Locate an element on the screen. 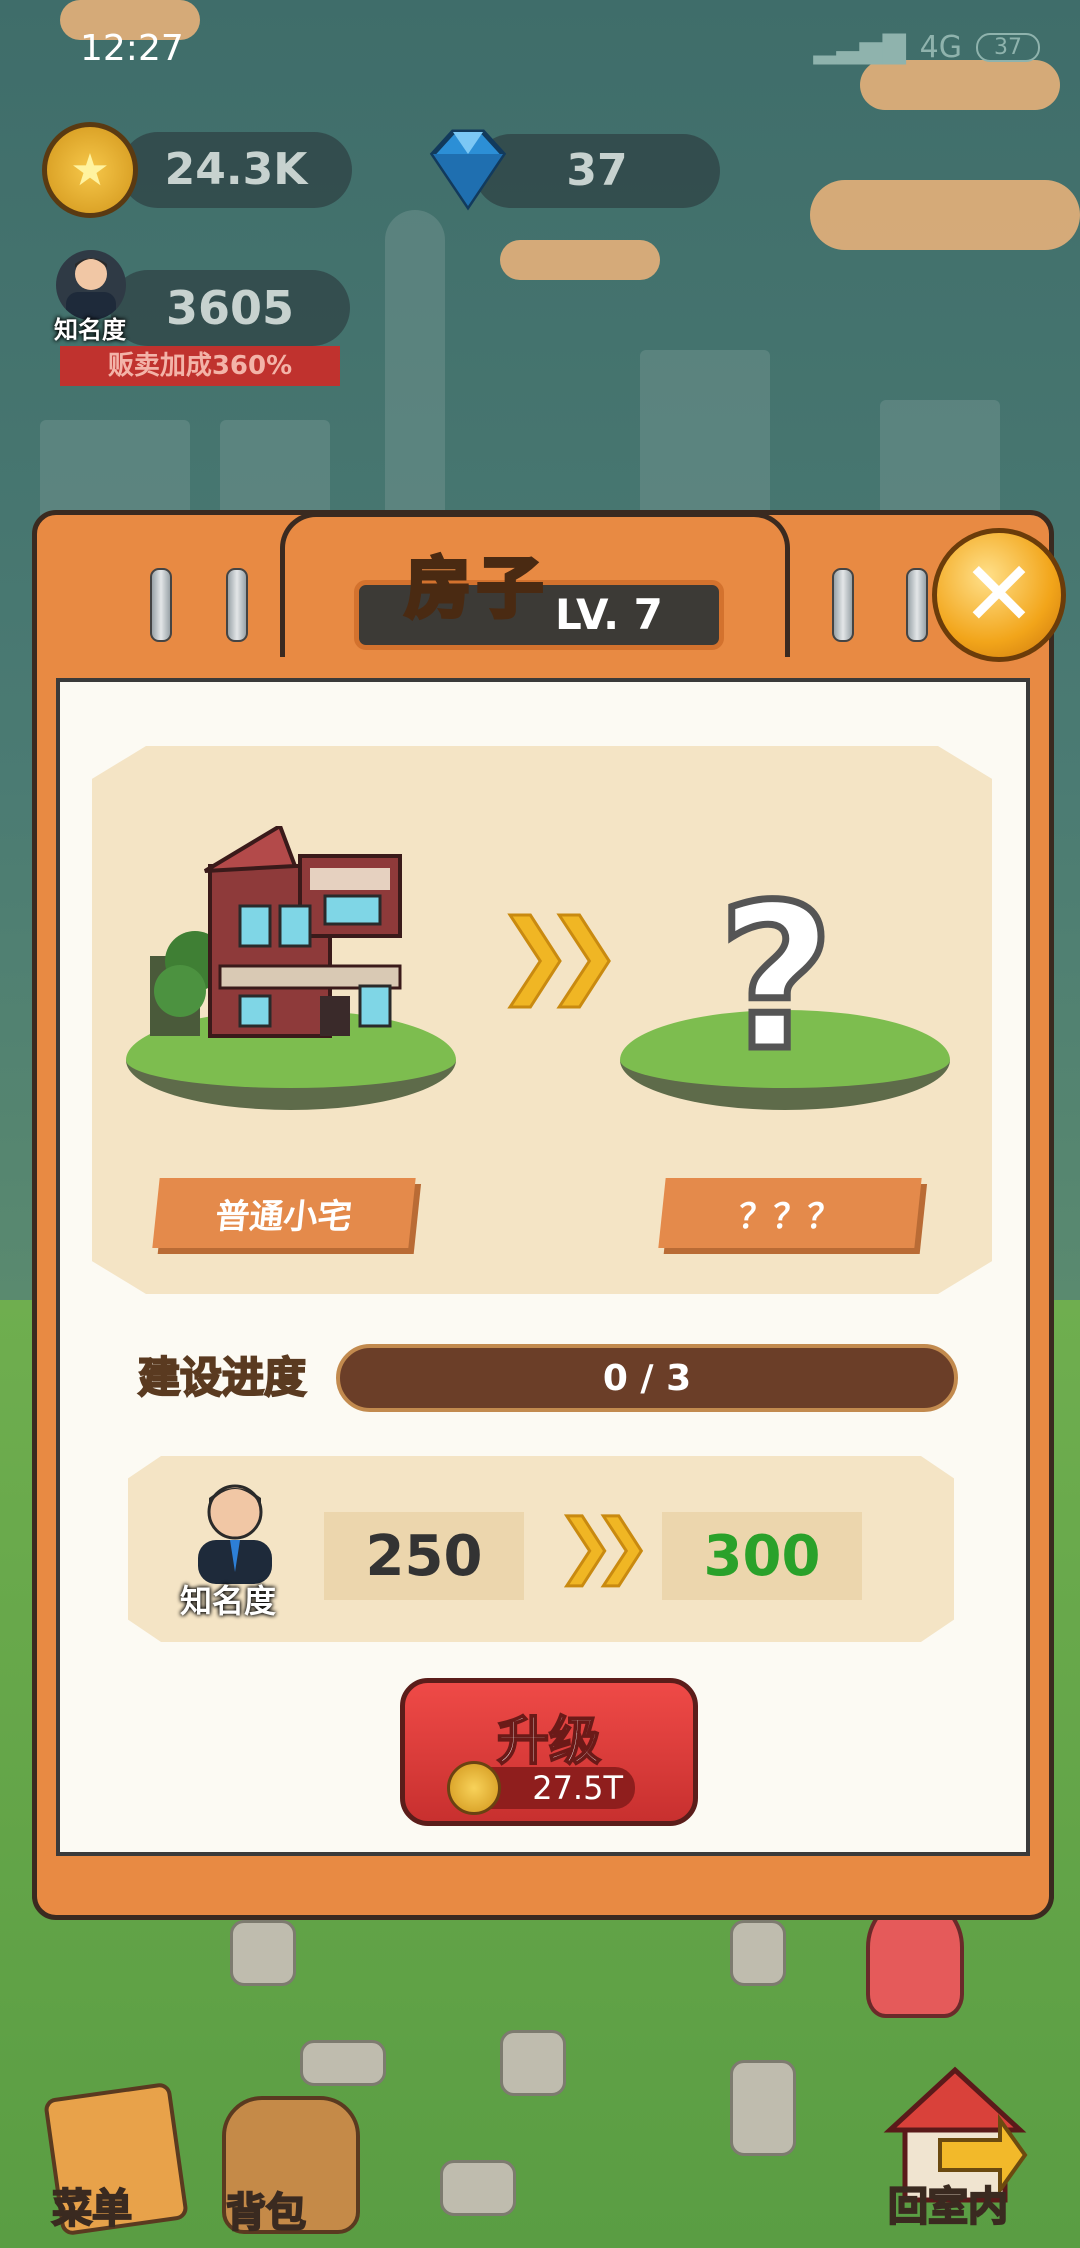 This screenshot has width=1080, height=2248. battery-level: 37 is located at coordinates (1008, 47).